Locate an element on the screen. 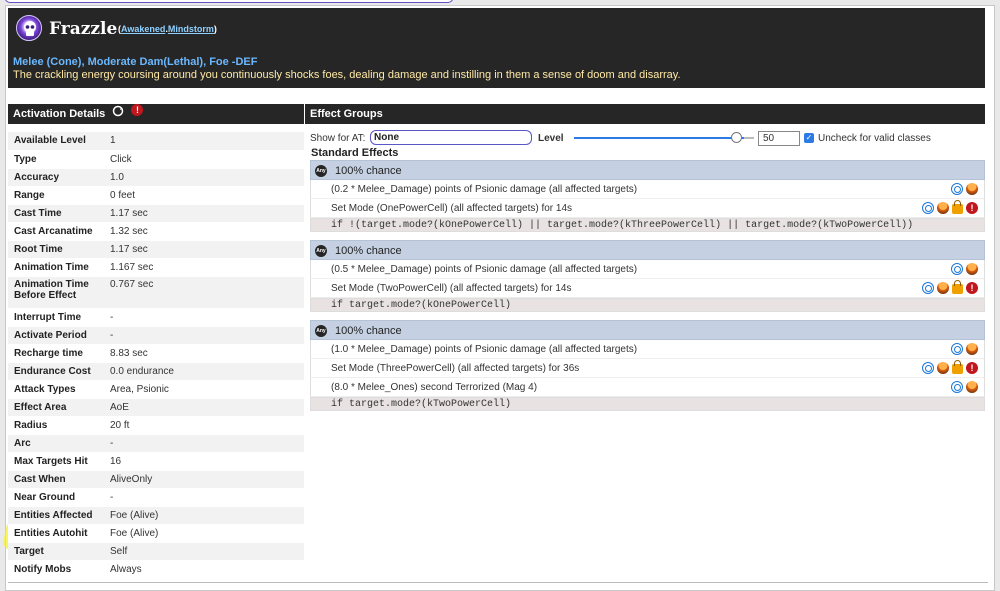 This screenshot has width=1000, height=591. tag-link-mindstorm: Mindstorm is located at coordinates (191, 29).